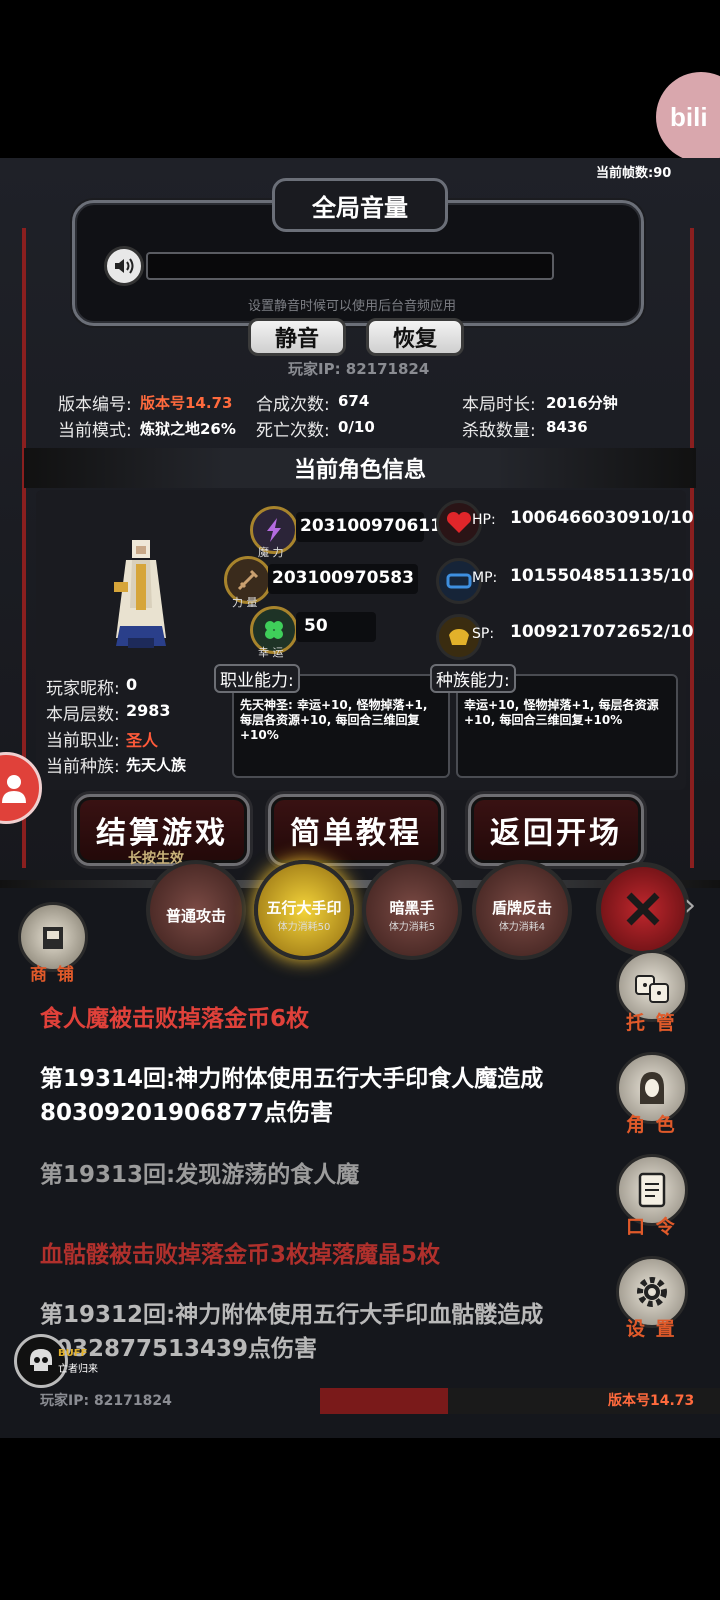 The width and height of the screenshot is (720, 1600). Describe the element at coordinates (293, 431) in the screenshot. I see `death-label: 死亡次数:` at that location.